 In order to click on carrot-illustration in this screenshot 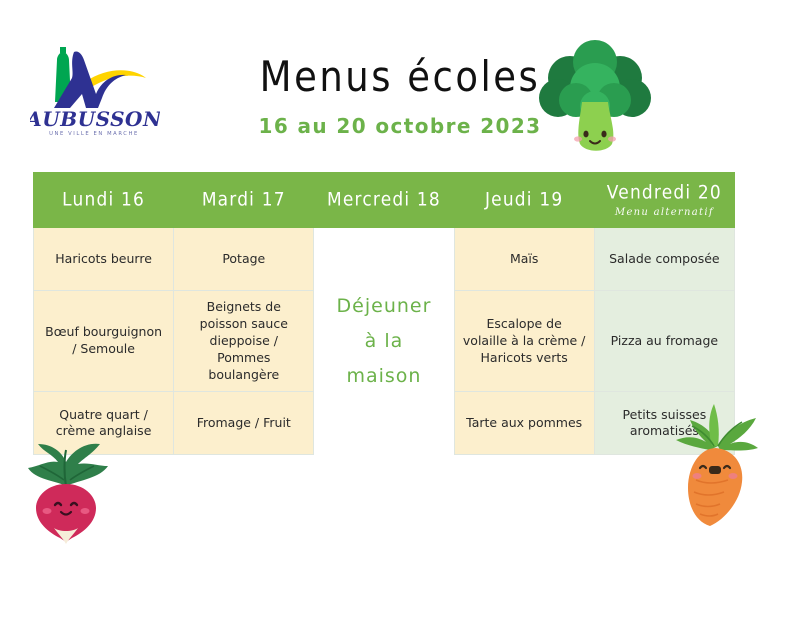, I will do `click(717, 465)`.